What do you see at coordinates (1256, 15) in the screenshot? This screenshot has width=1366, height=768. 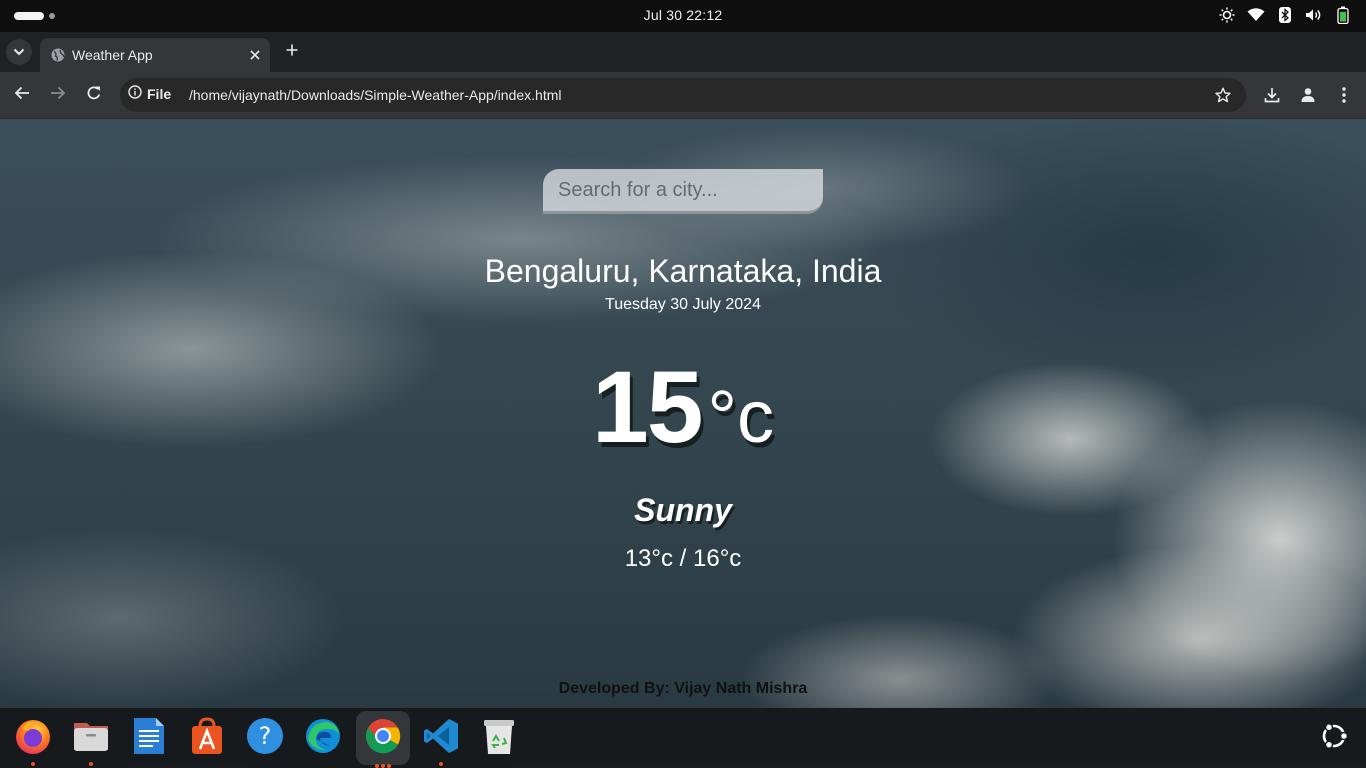 I see `wifi-icon` at bounding box center [1256, 15].